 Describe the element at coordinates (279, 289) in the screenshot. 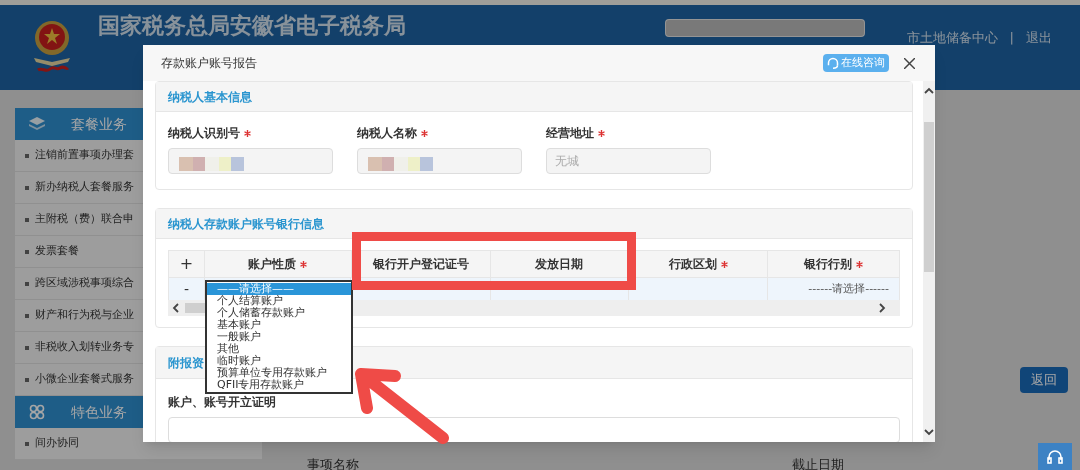

I see `dropdown-option: ——请选择——` at that location.